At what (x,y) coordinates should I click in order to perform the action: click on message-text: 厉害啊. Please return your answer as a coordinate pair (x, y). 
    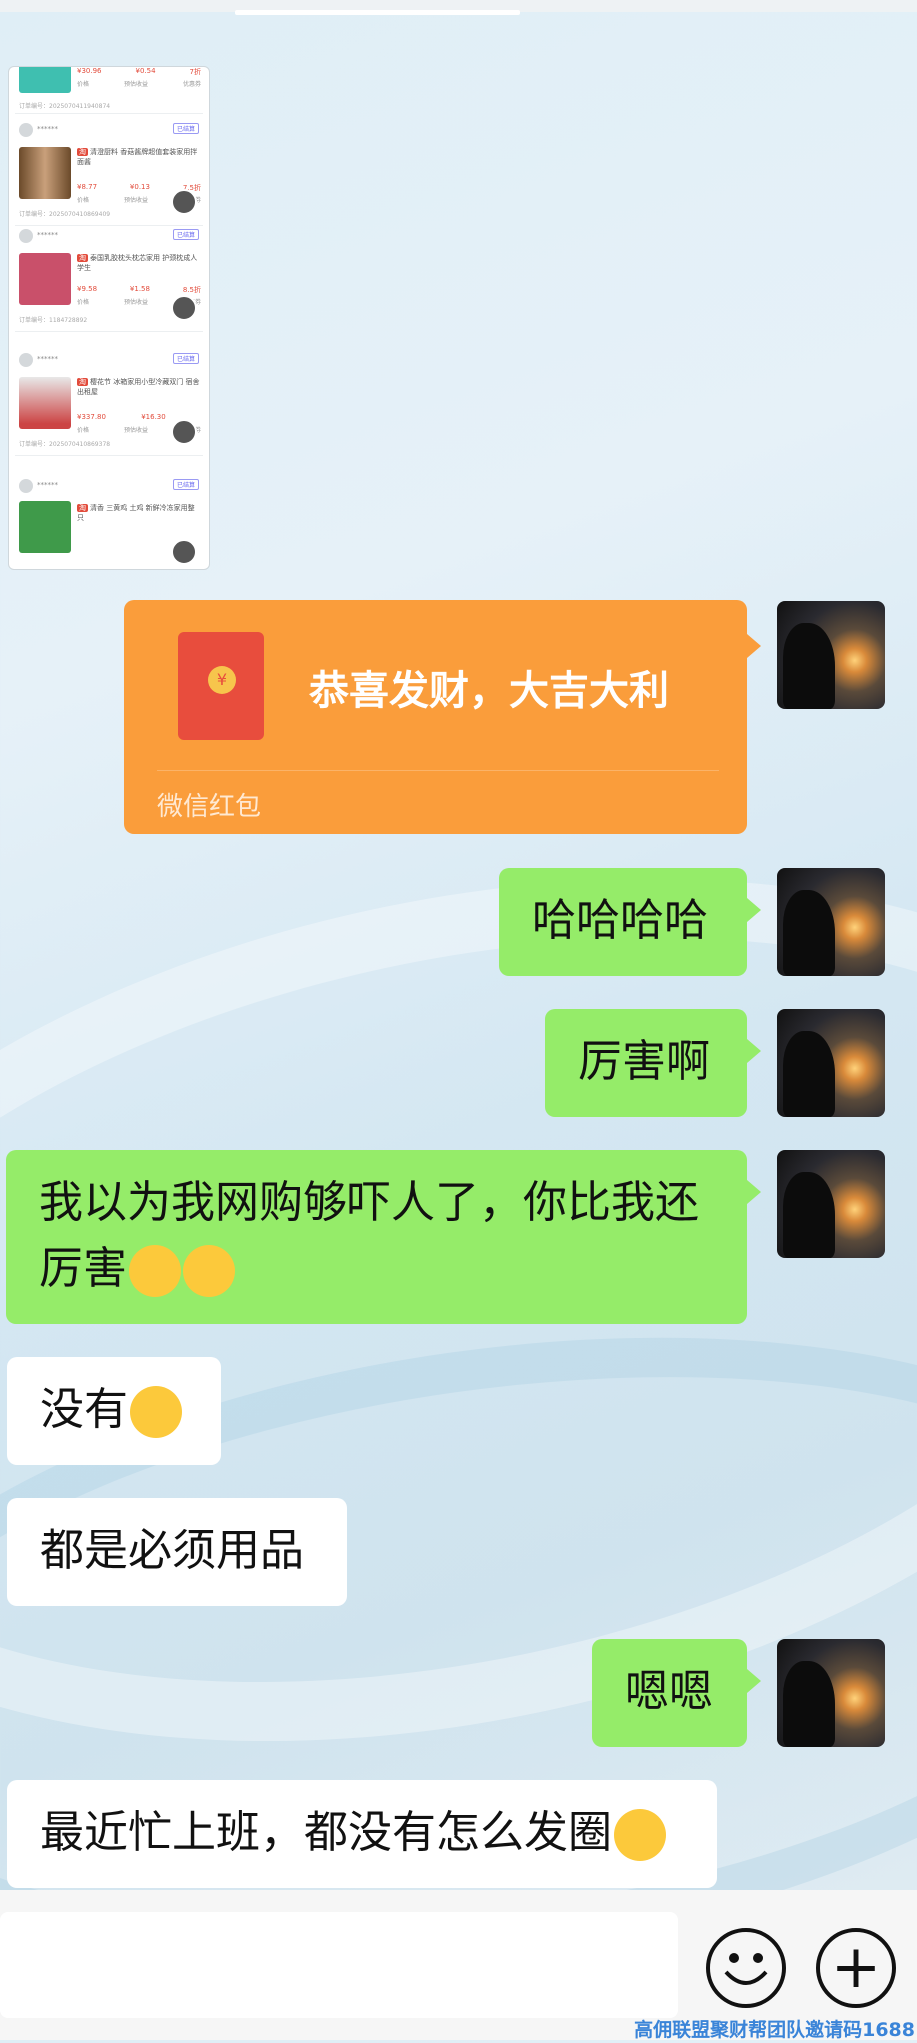
    Looking at the image, I should click on (644, 1061).